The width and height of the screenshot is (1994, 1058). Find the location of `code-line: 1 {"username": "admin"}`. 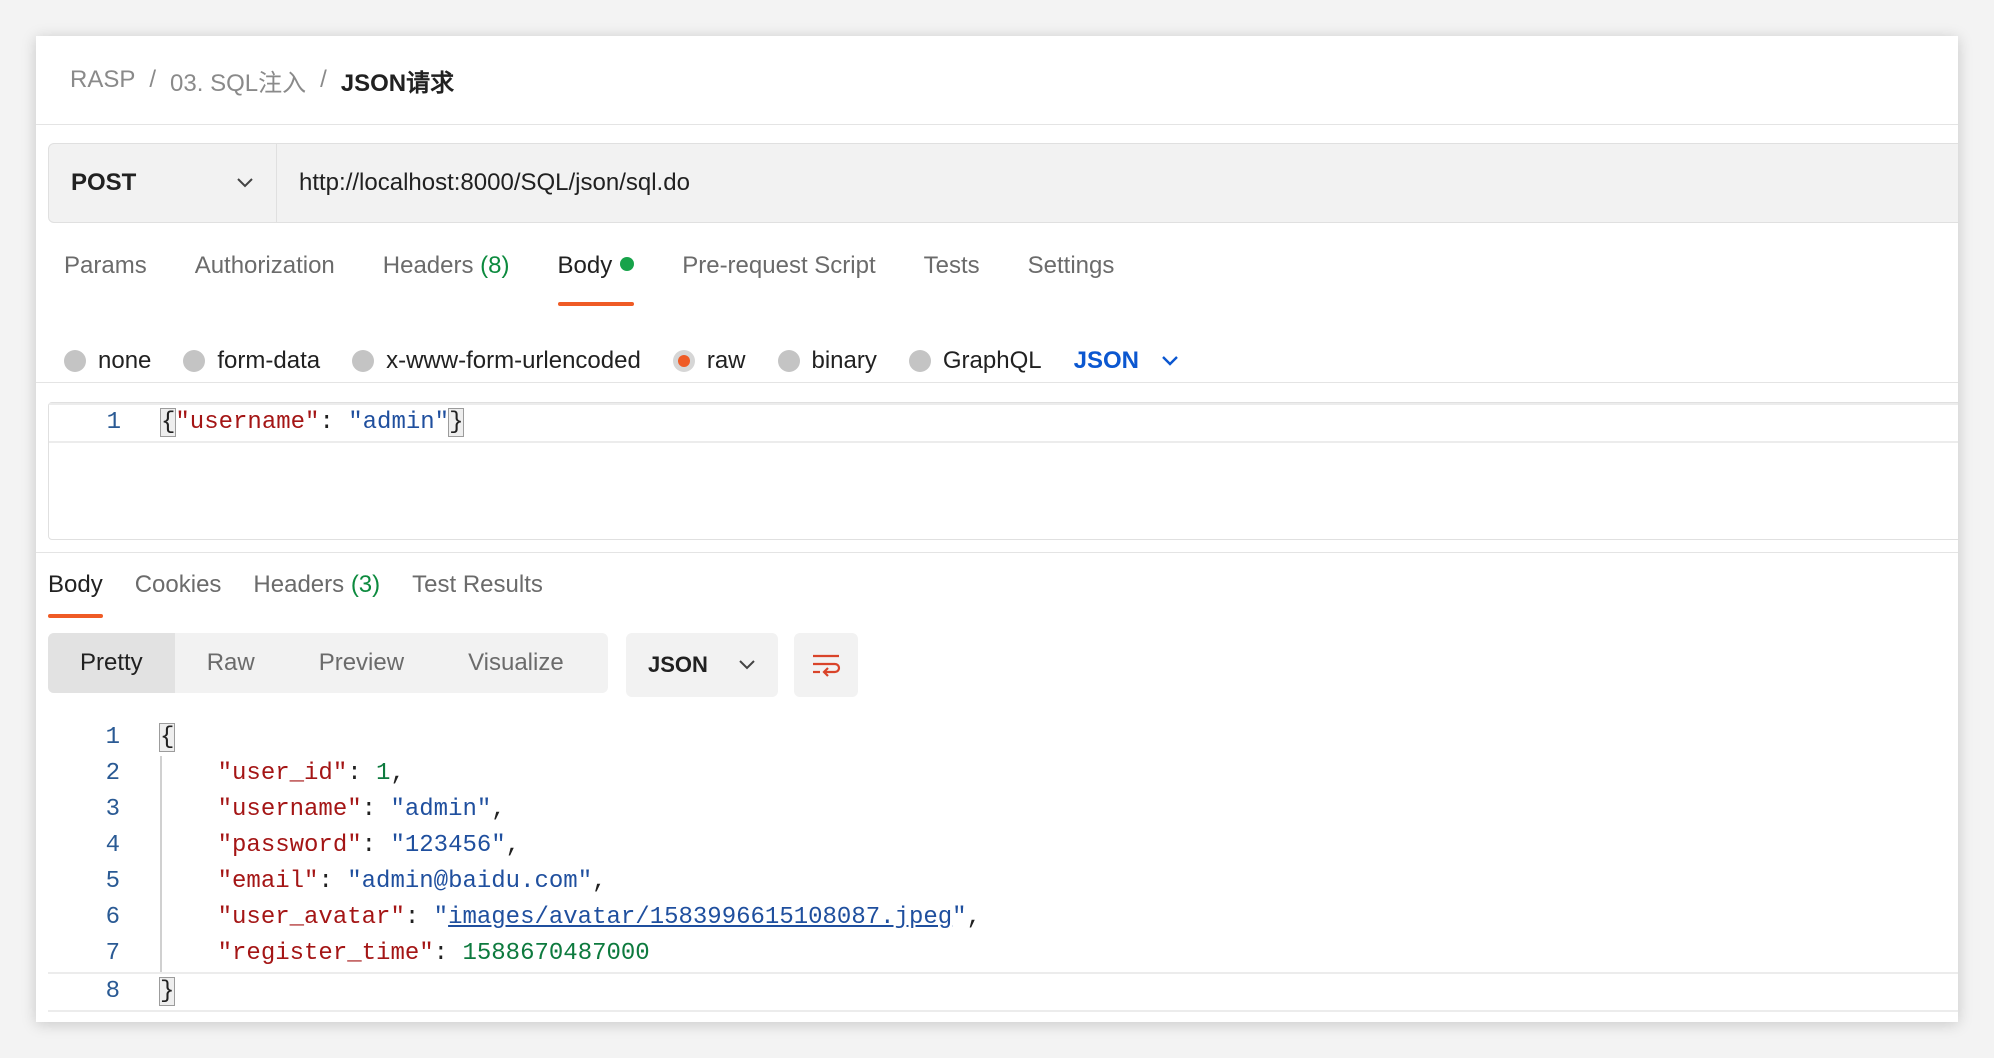

code-line: 1 {"username": "admin"} is located at coordinates (1003, 423).